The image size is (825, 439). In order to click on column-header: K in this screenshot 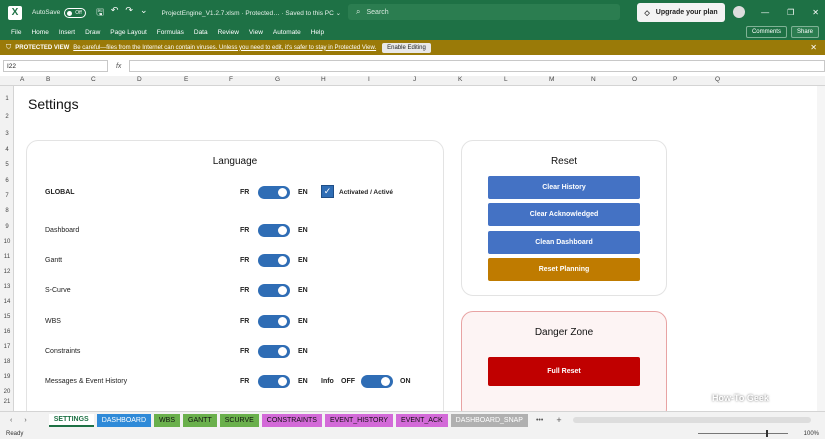, I will do `click(460, 79)`.